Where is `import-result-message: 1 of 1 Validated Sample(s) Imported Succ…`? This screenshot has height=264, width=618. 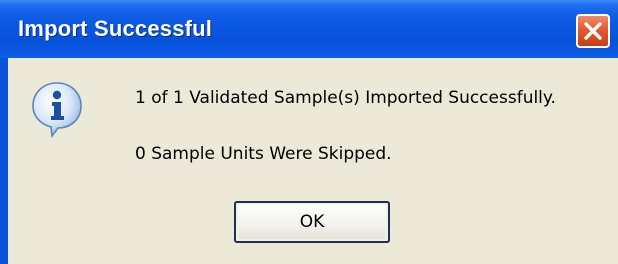 import-result-message: 1 of 1 Validated Sample(s) Imported Succ… is located at coordinates (345, 98).